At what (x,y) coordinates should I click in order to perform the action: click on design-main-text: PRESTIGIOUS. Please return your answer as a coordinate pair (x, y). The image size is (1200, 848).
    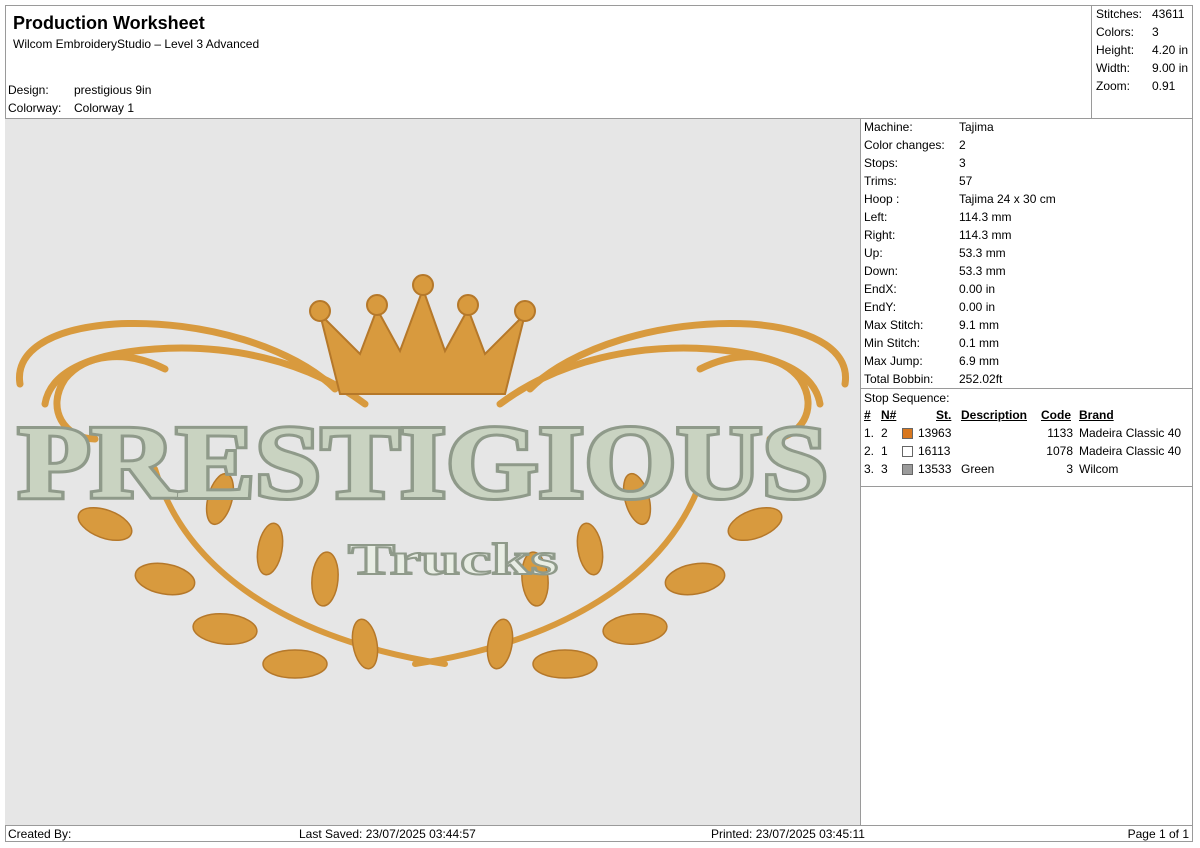
    Looking at the image, I should click on (423, 462).